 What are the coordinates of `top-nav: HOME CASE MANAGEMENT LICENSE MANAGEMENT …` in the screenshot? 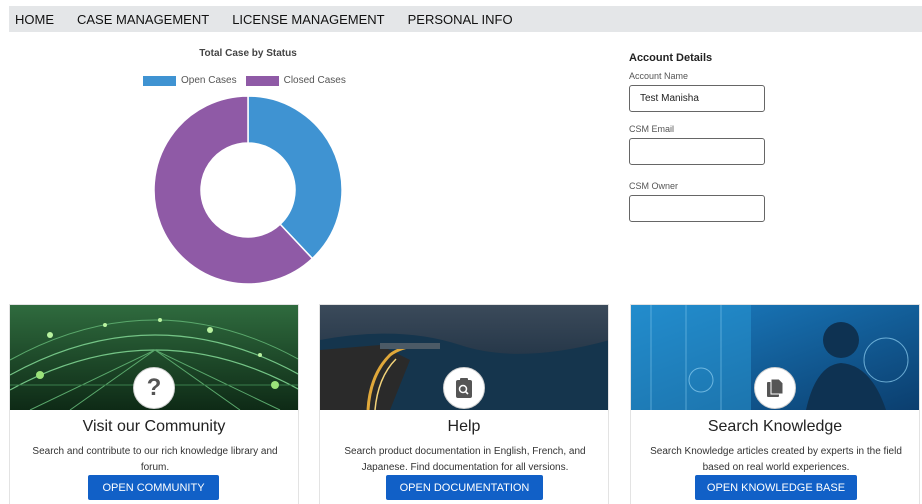 It's located at (465, 19).